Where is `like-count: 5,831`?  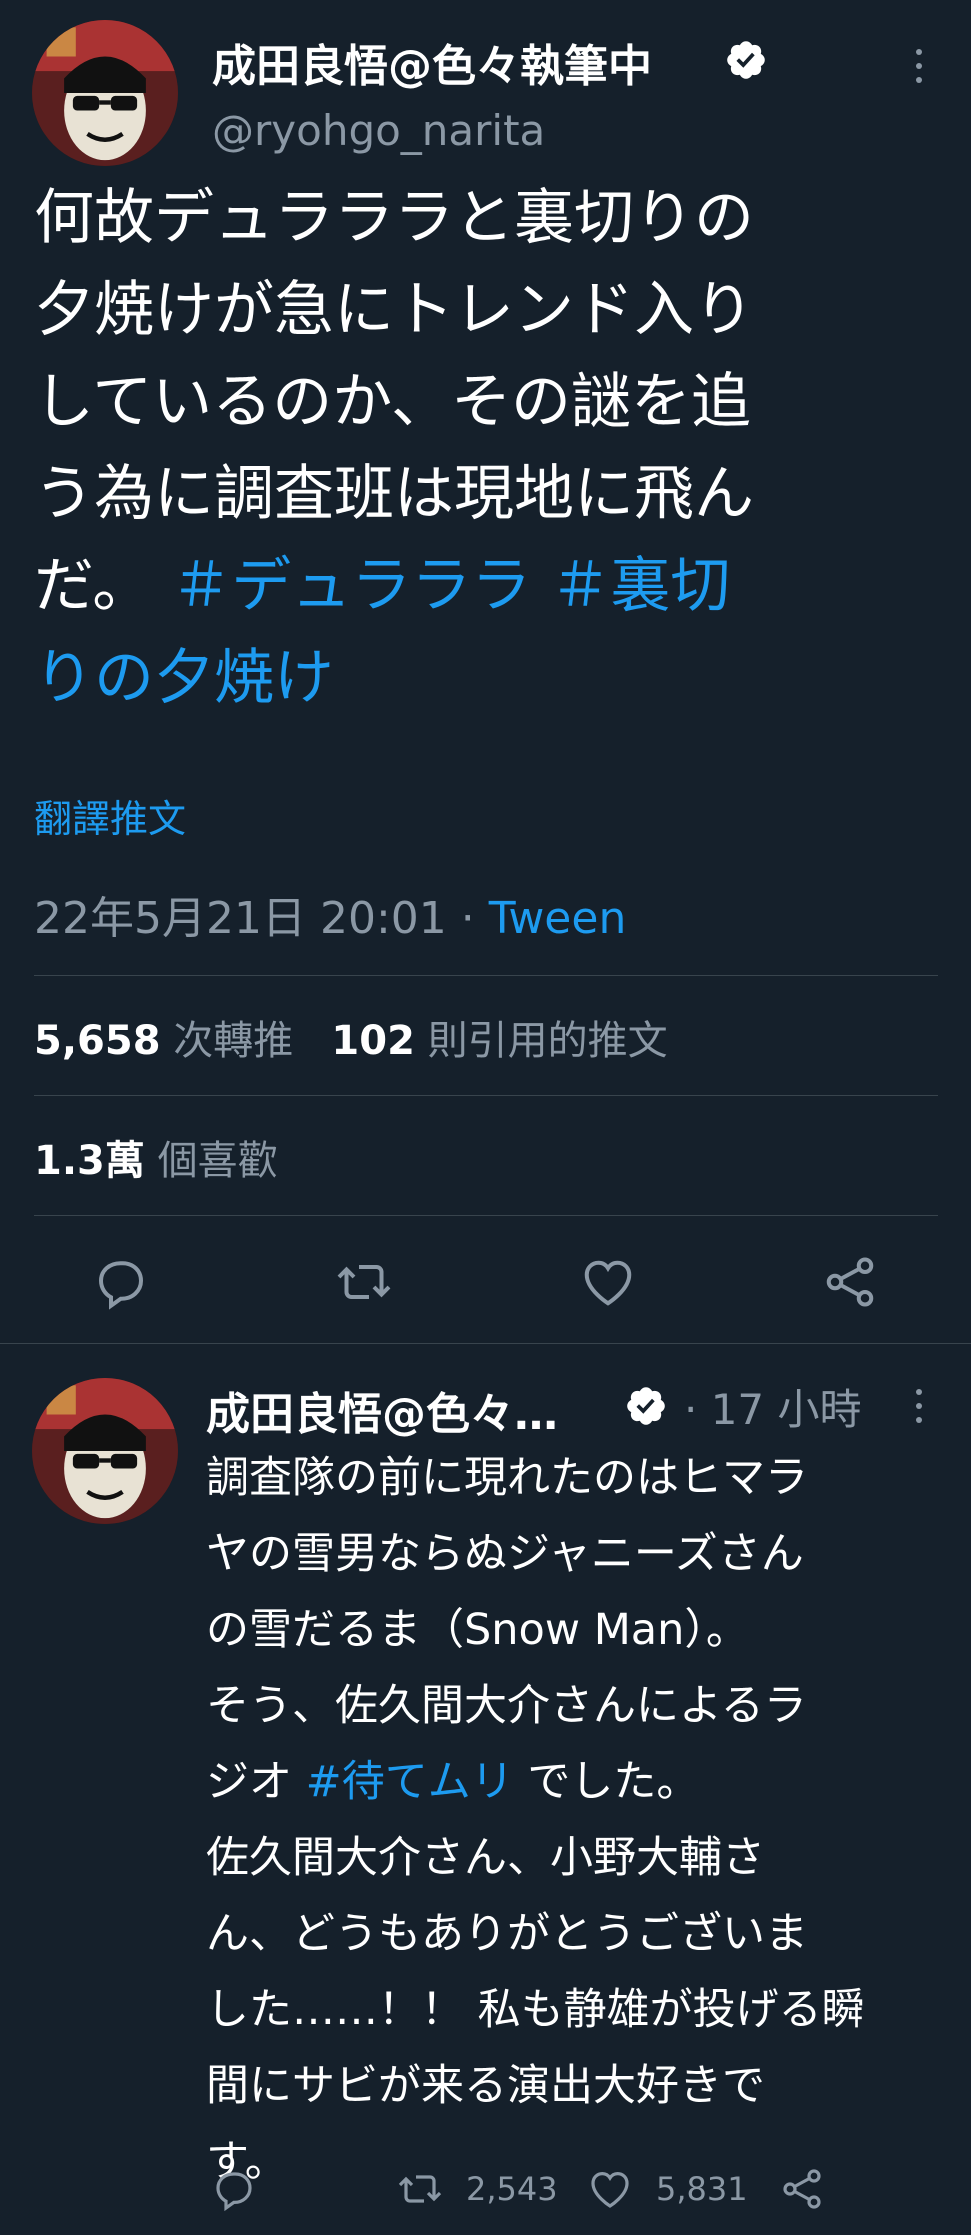
like-count: 5,831 is located at coordinates (702, 2189).